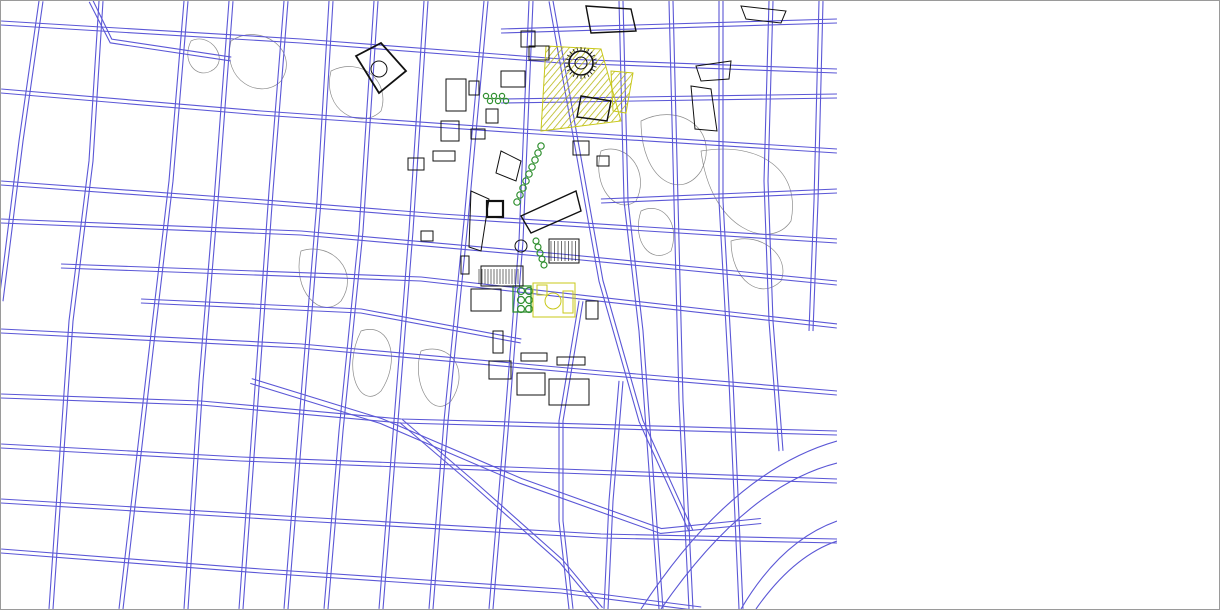  What do you see at coordinates (522, 299) in the screenshot?
I see `green-block` at bounding box center [522, 299].